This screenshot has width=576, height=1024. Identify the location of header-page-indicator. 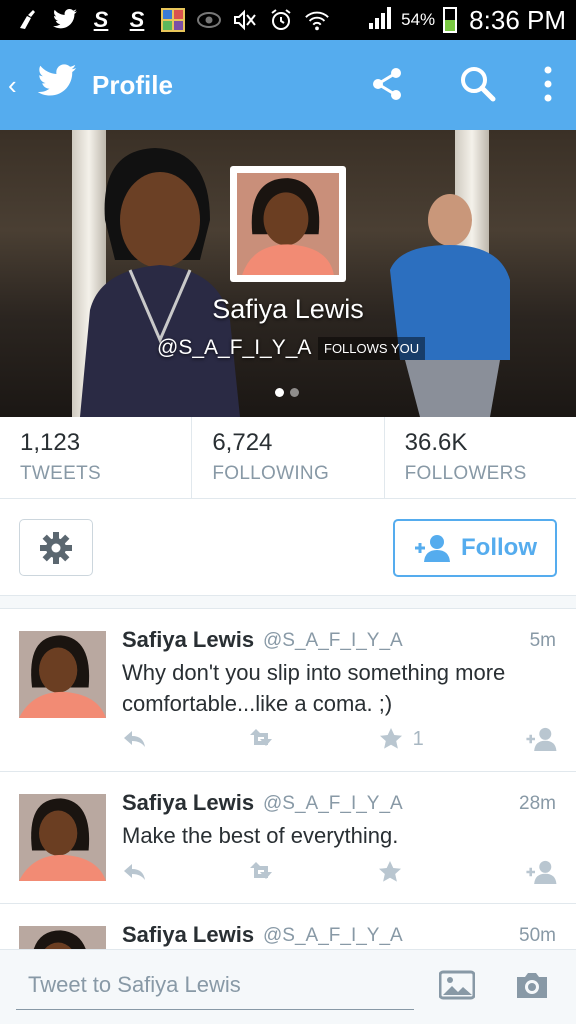
(287, 392).